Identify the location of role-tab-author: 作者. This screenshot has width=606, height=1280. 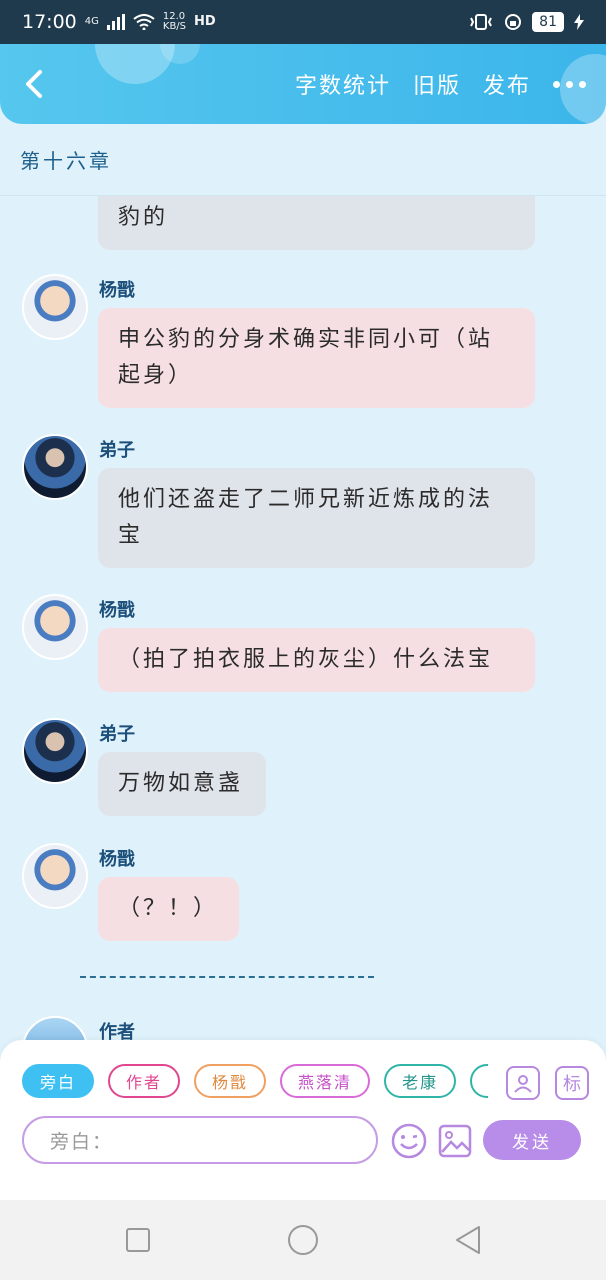
(144, 1081).